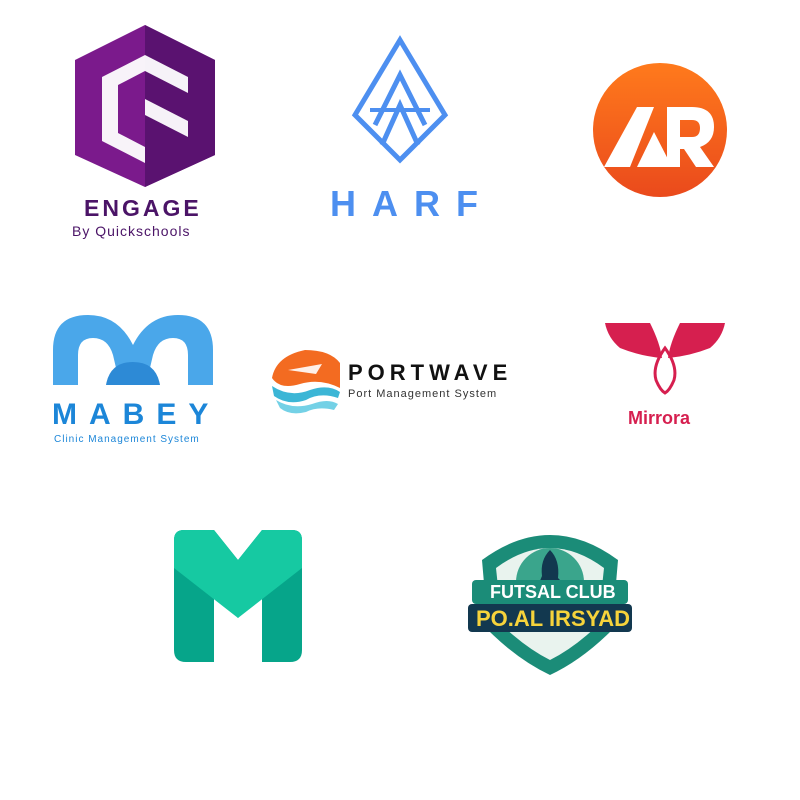  I want to click on mabey-name: MABEY, so click(136, 414).